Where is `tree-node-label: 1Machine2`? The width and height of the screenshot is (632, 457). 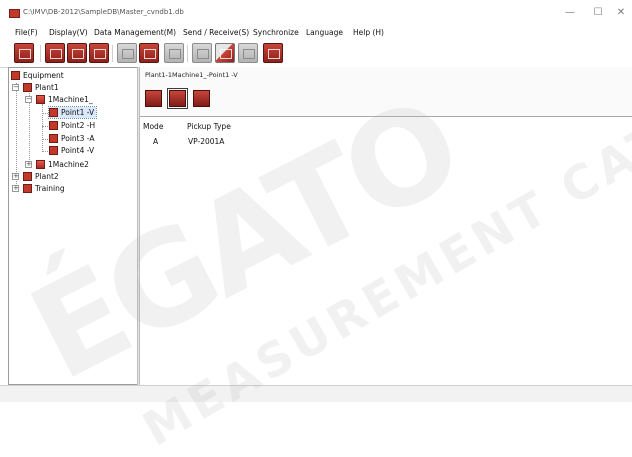 tree-node-label: 1Machine2 is located at coordinates (68, 164).